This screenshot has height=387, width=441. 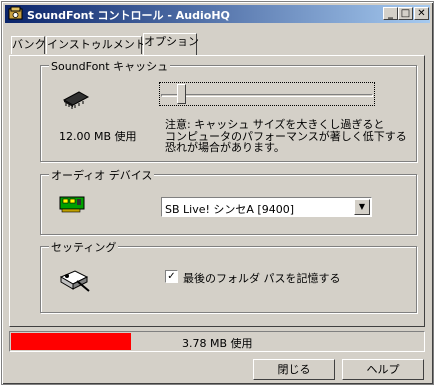 I want to click on title-bar: SoundFont コントロール - AudioHQ _ □ ✕, so click(x=217, y=14).